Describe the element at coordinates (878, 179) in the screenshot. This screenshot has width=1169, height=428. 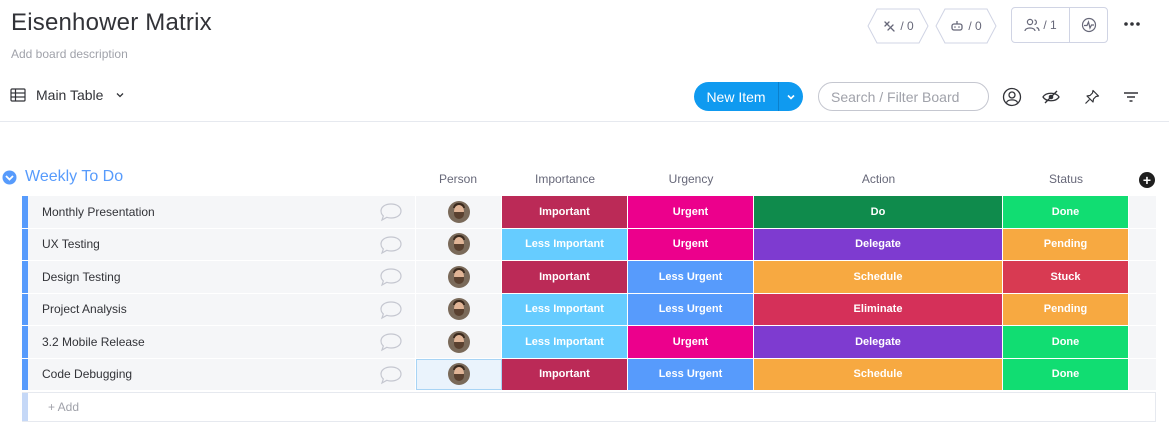
I see `column-header-action: Action` at that location.